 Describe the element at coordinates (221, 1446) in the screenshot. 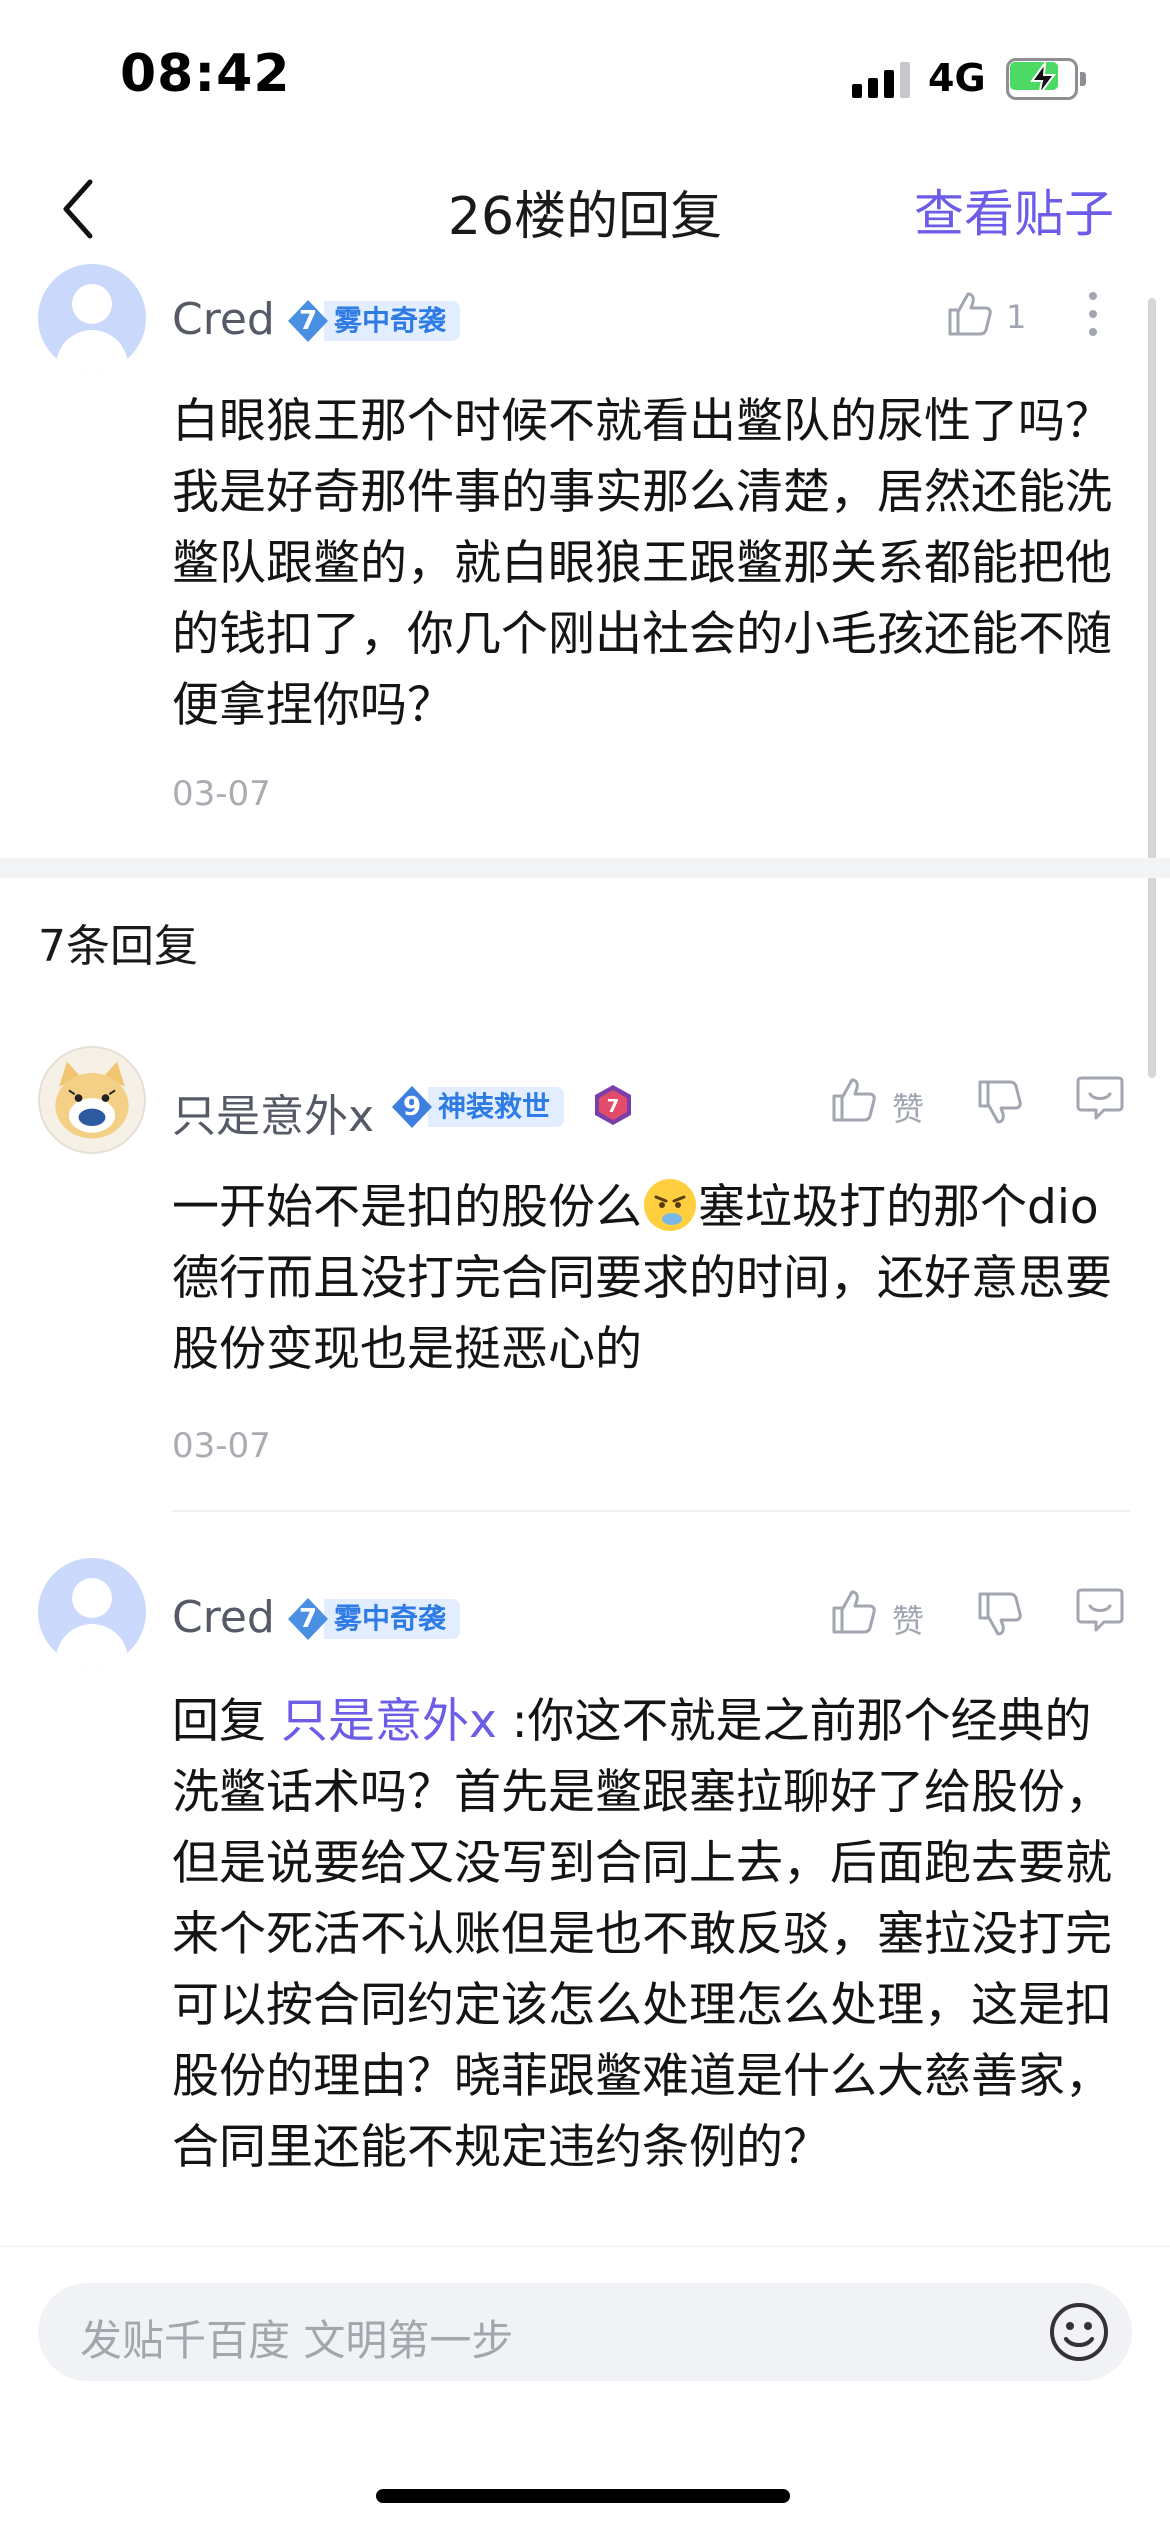

I see `reply-date: 03-07` at that location.